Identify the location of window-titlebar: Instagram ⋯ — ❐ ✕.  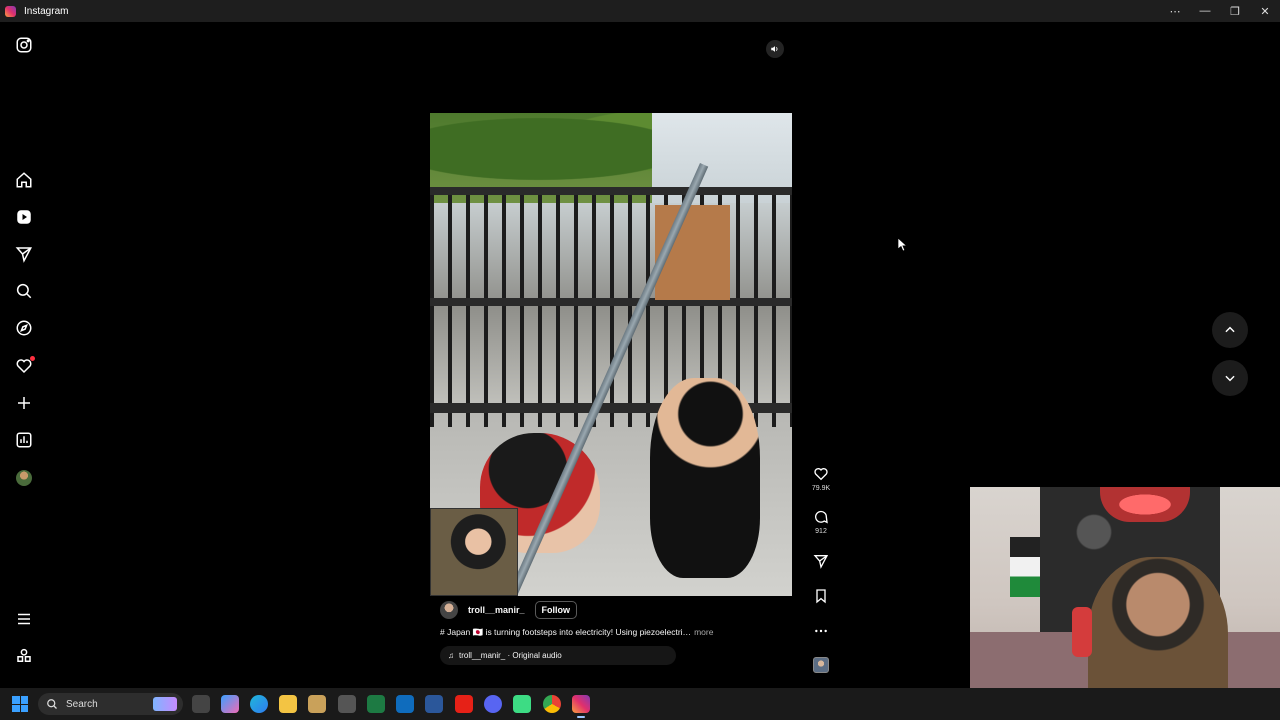
(640, 11).